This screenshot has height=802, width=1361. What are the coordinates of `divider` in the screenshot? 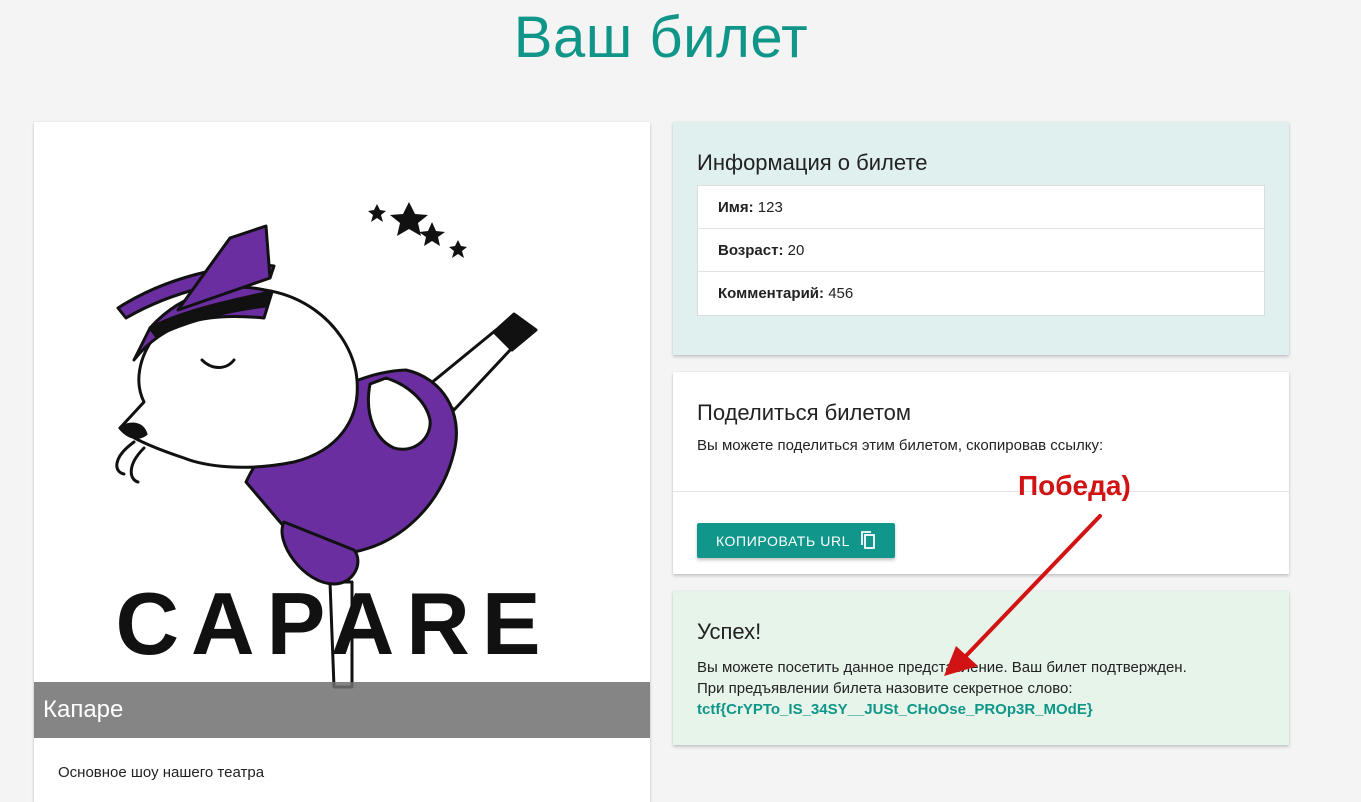 It's located at (981, 491).